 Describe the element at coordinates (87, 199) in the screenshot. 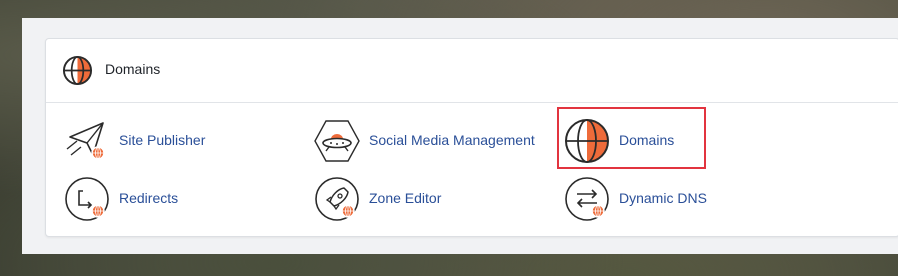

I see `redirect-arrow-icon` at that location.